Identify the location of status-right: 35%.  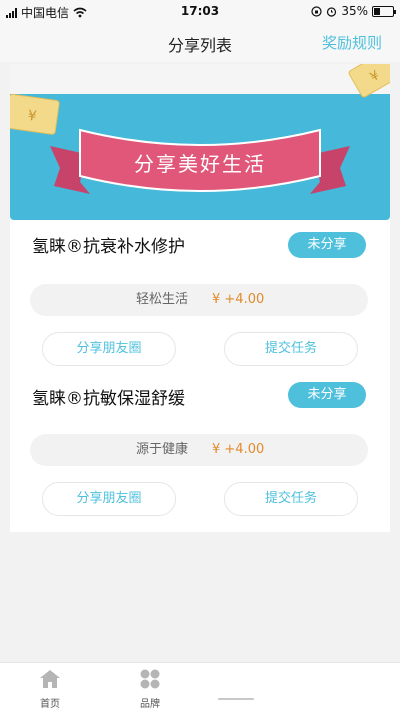
(353, 11).